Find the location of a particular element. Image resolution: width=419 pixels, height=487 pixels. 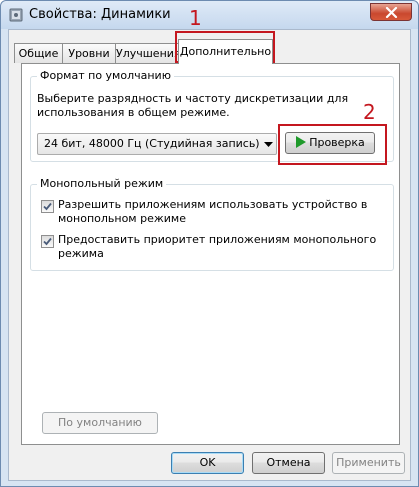

tab-levels: Уровни is located at coordinates (89, 53).